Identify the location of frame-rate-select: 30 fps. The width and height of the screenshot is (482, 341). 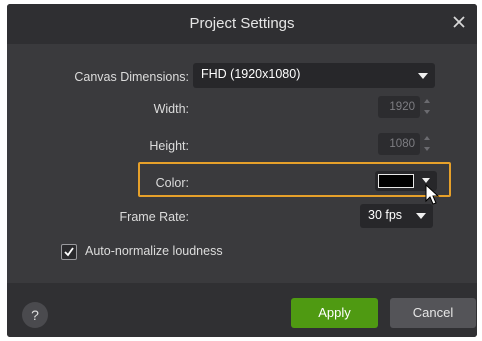
(396, 216).